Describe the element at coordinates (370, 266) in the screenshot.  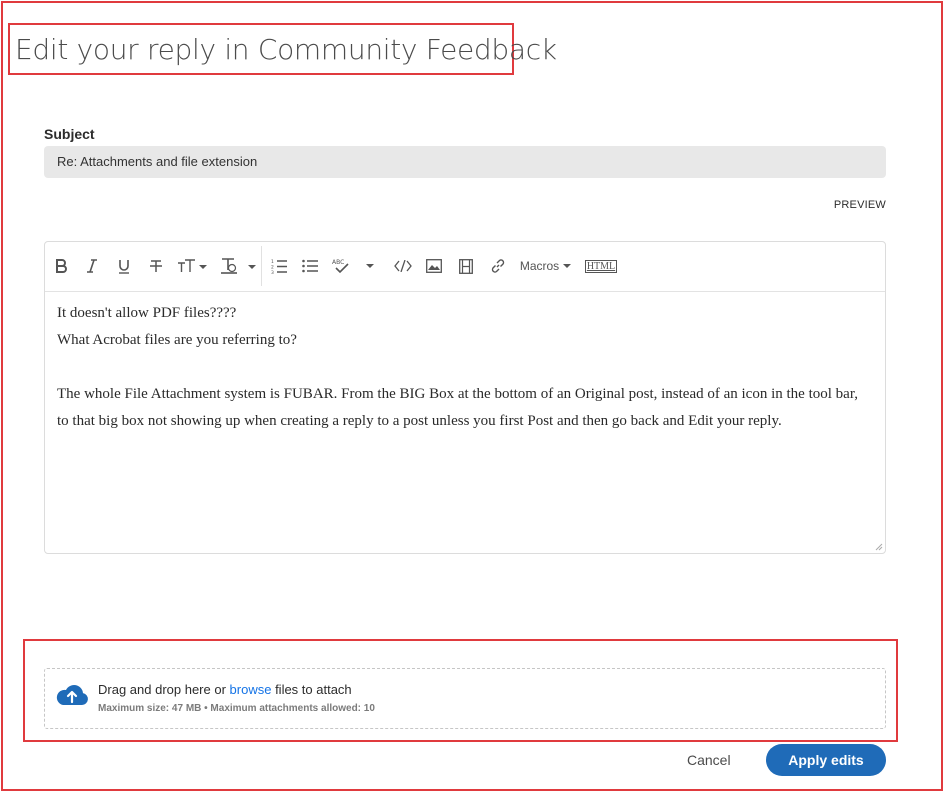
I see `chevron-down-icon` at that location.